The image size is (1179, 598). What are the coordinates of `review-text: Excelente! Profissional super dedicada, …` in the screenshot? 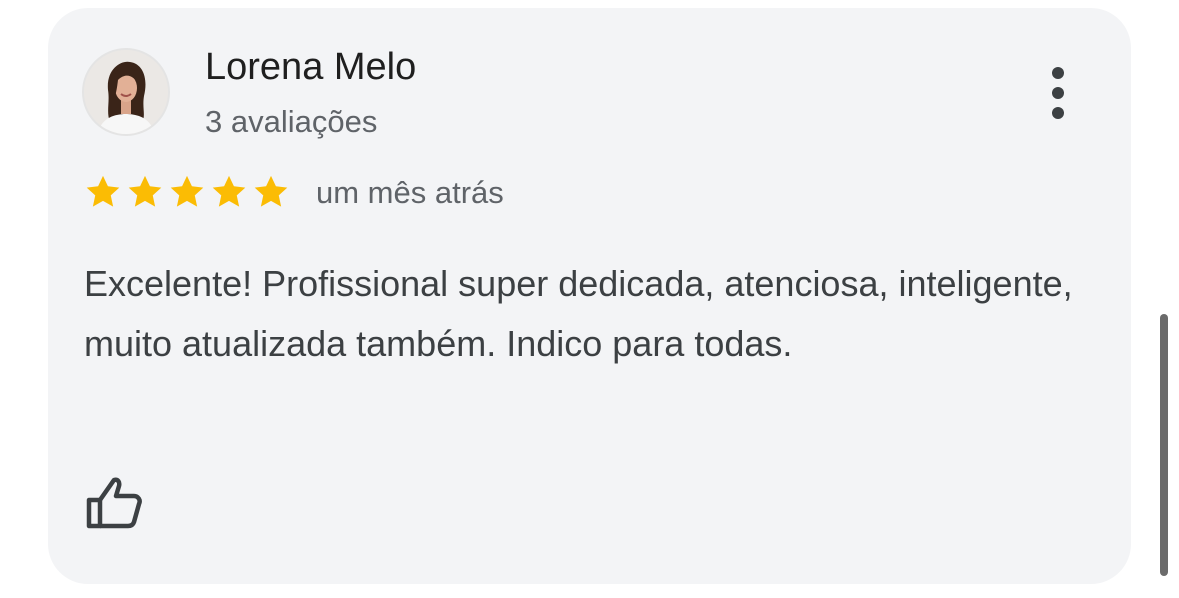 It's located at (578, 313).